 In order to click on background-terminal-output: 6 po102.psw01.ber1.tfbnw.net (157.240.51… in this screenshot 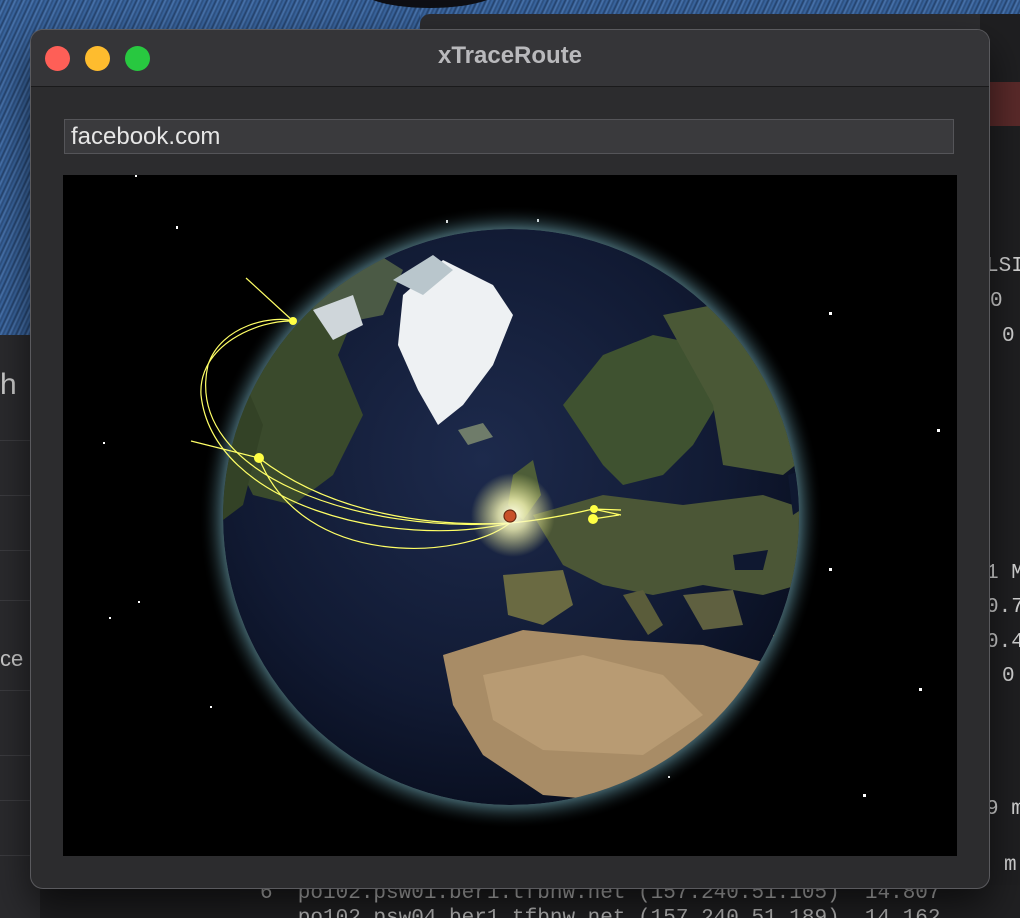, I will do `click(630, 901)`.